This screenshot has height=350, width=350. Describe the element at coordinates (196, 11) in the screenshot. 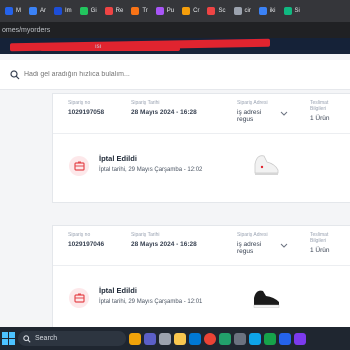

I see `bookmark-label: Cr` at that location.